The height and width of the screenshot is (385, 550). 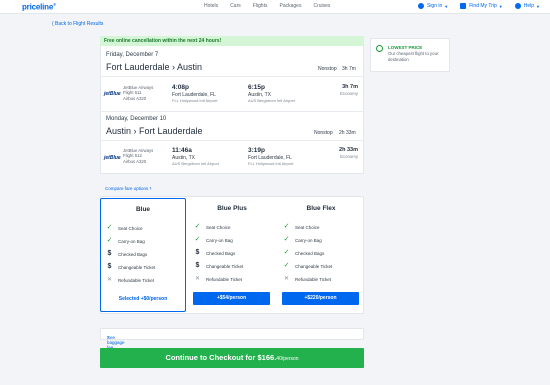 What do you see at coordinates (350, 87) in the screenshot?
I see `outbound-duration: 3h 7m` at bounding box center [350, 87].